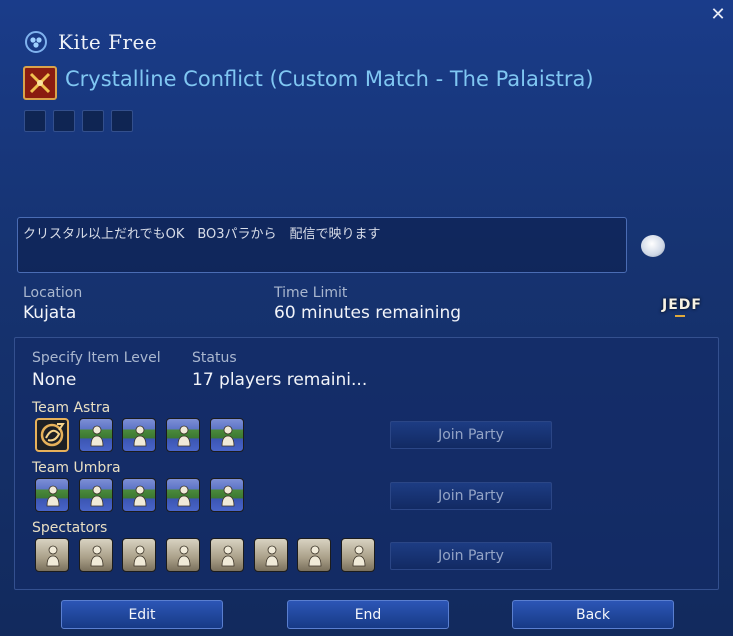 The width and height of the screenshot is (733, 636). What do you see at coordinates (311, 293) in the screenshot?
I see `time-limit-label: Time Limit` at bounding box center [311, 293].